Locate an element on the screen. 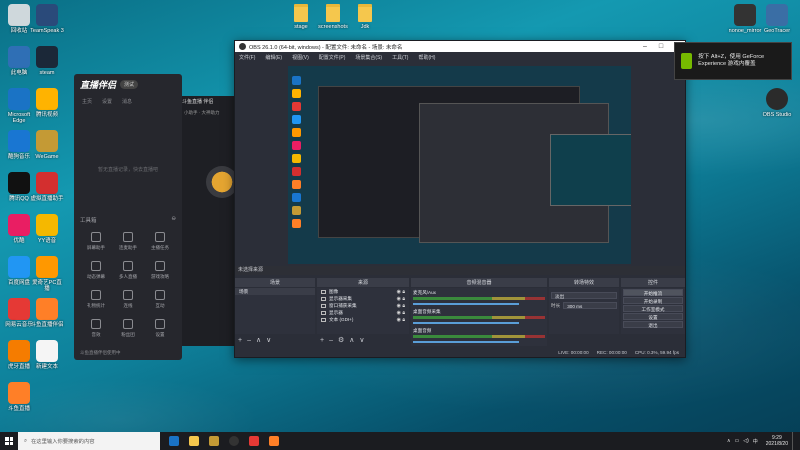  tab-settings: 设置 is located at coordinates (107, 101).